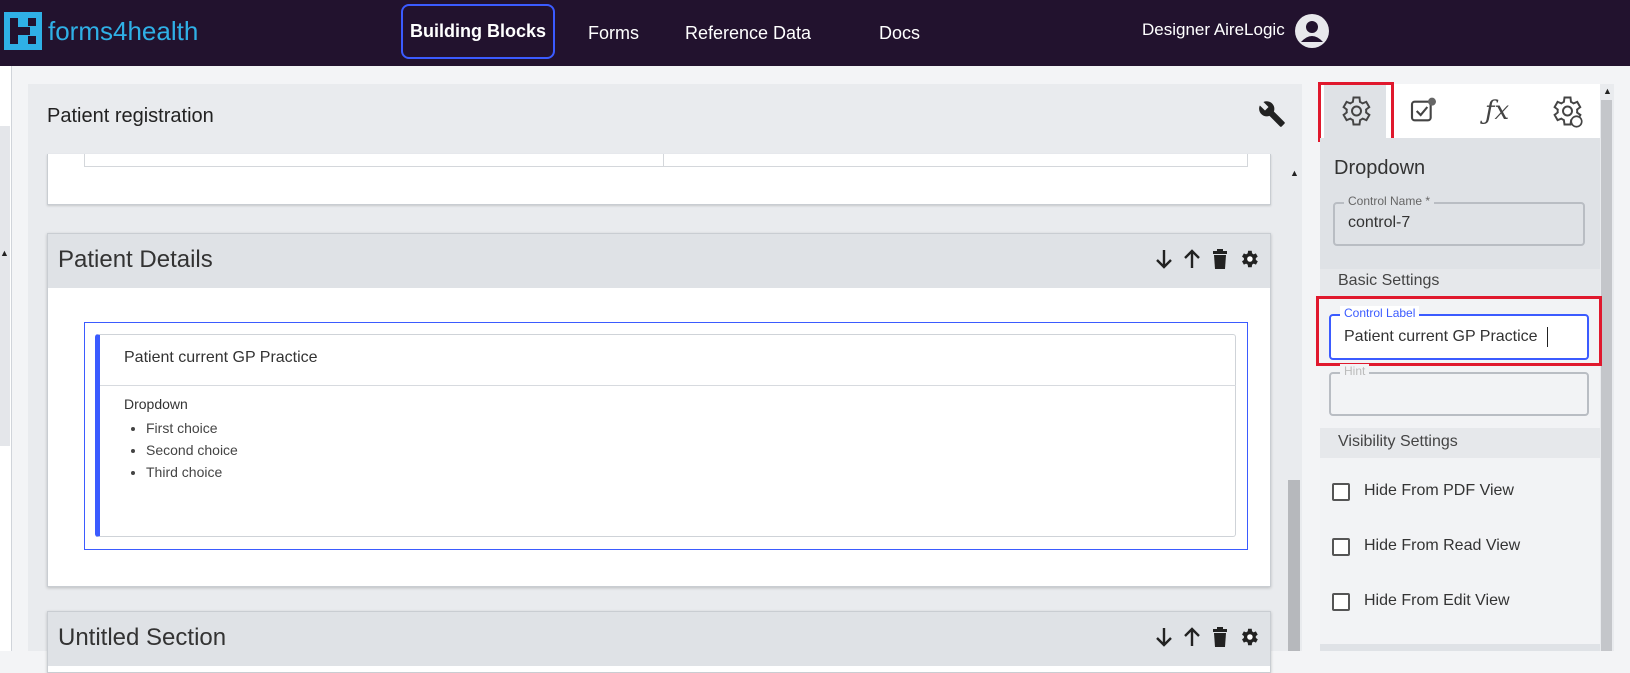 Image resolution: width=1630 pixels, height=673 pixels. Describe the element at coordinates (1355, 371) in the screenshot. I see `hint-legend: Hint` at that location.